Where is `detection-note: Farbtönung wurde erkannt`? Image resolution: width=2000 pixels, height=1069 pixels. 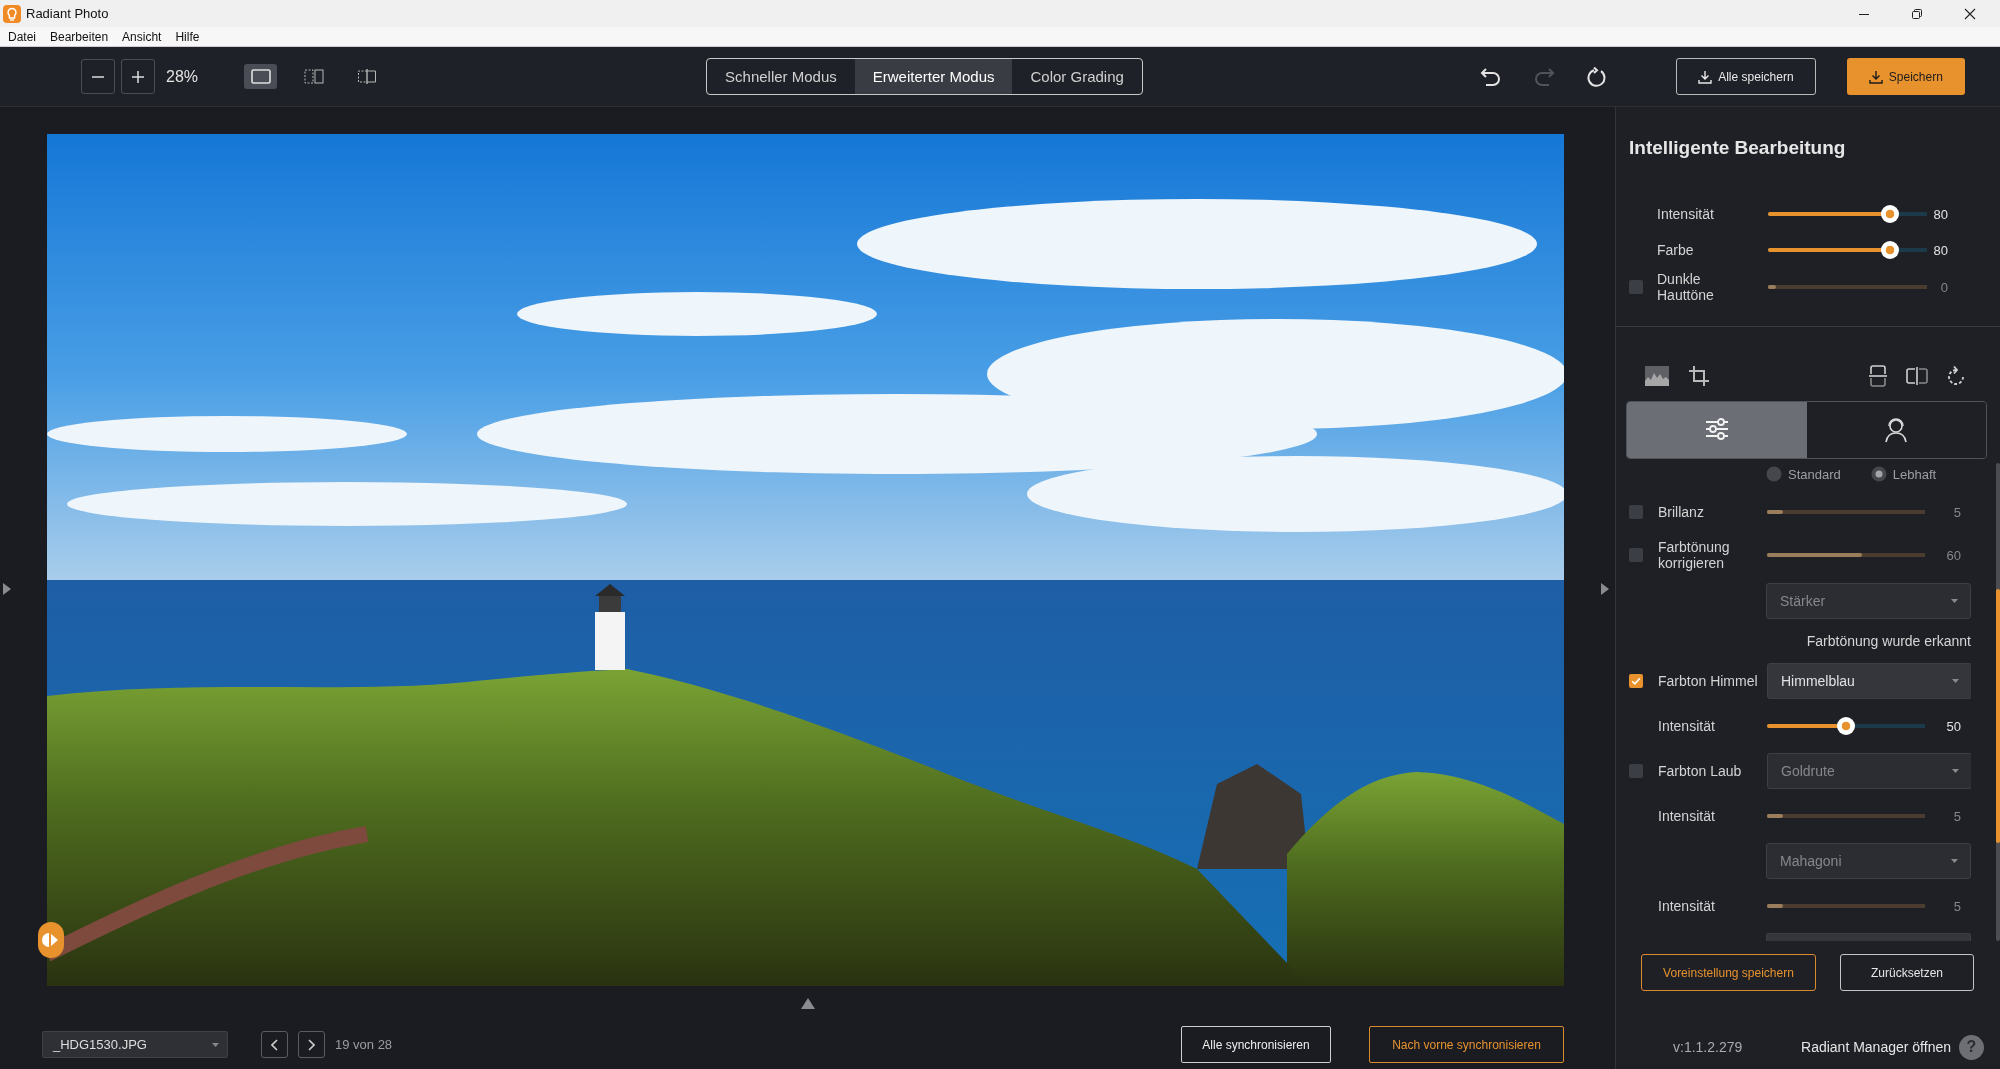 detection-note: Farbtönung wurde erkannt is located at coordinates (1888, 641).